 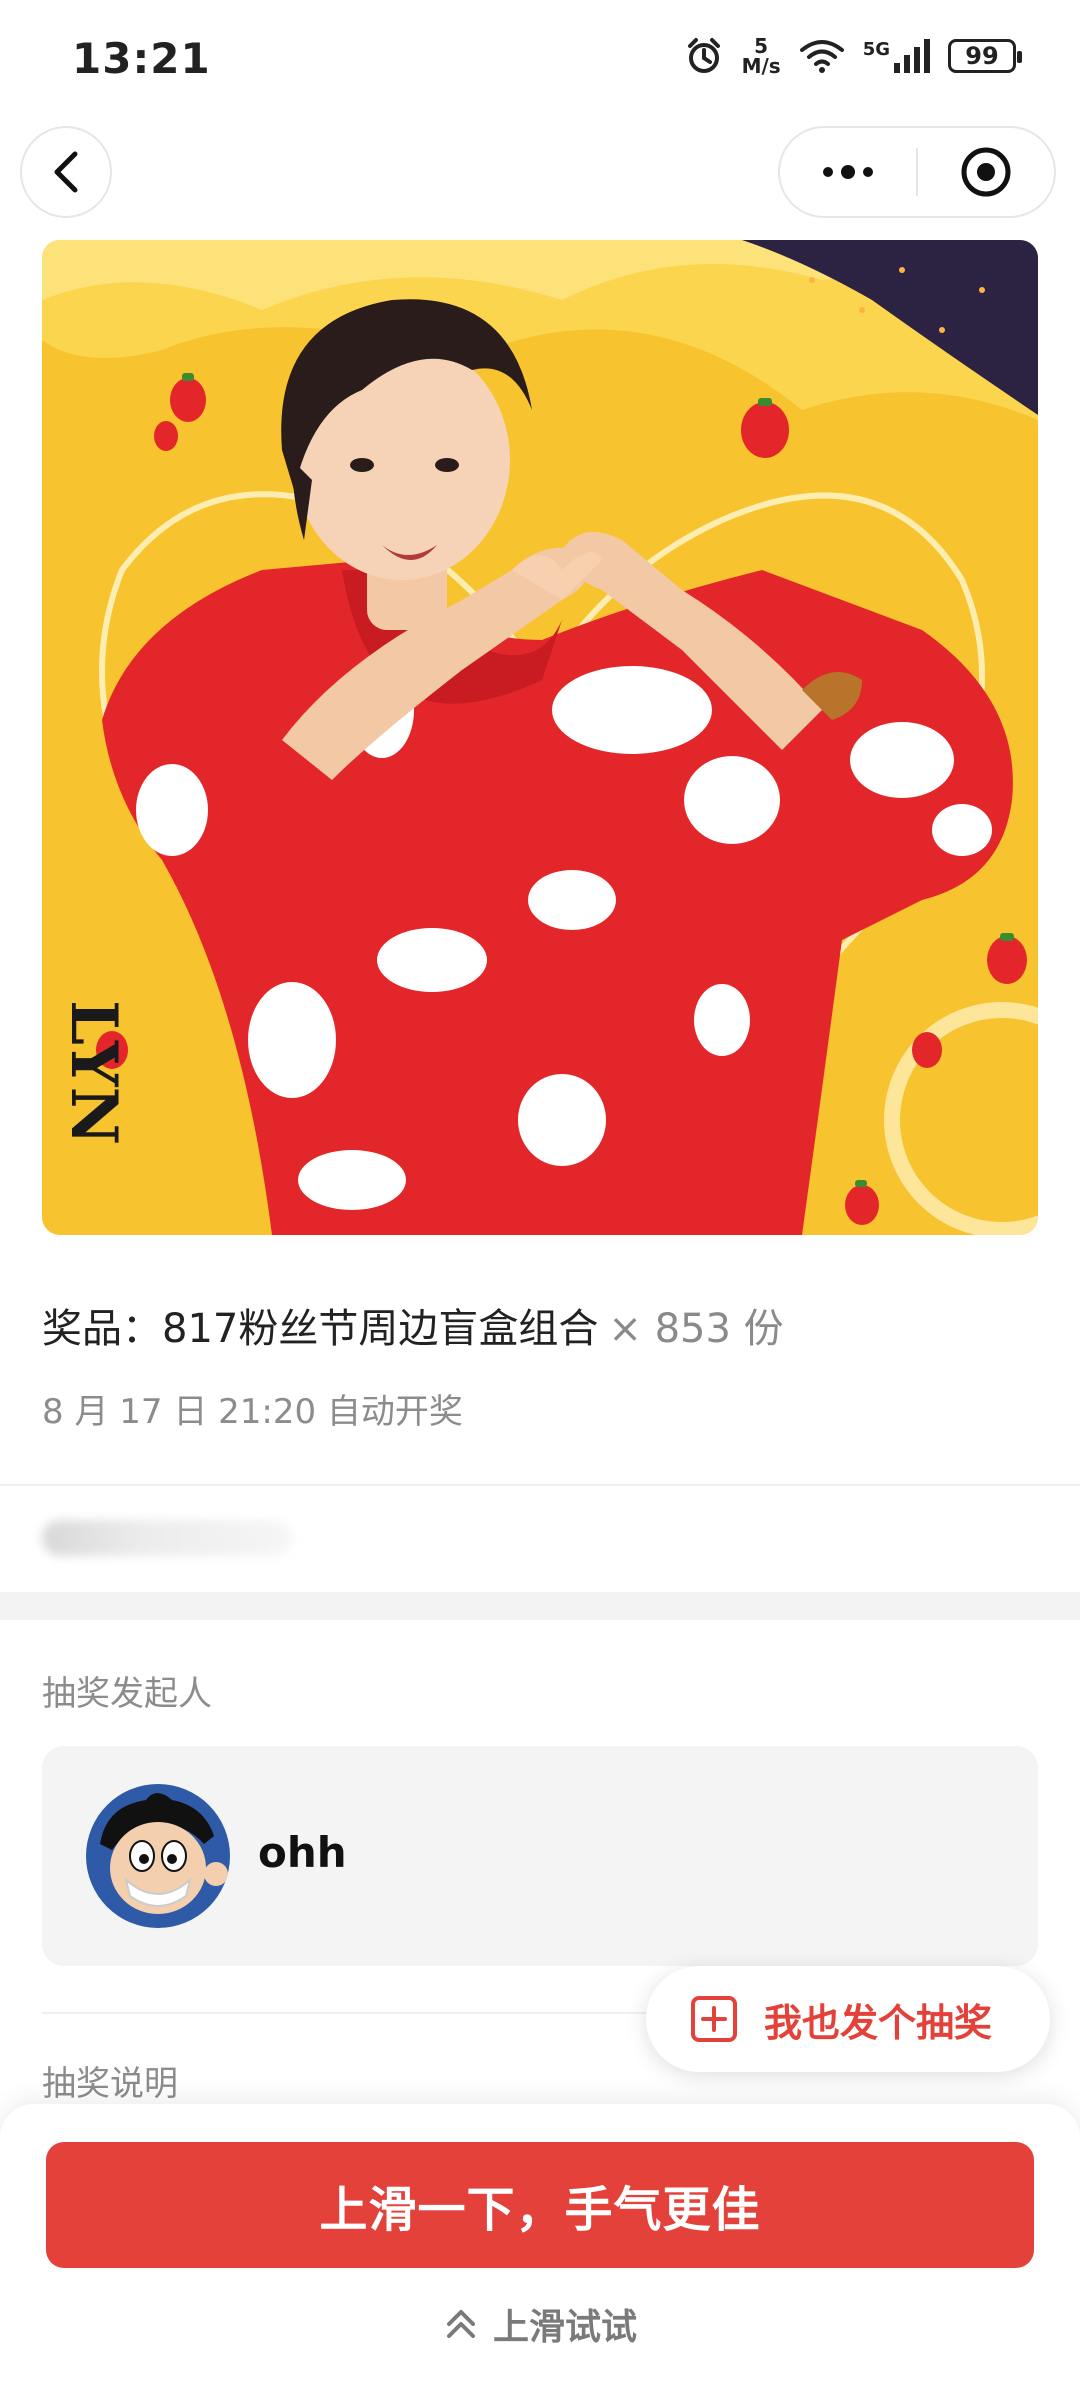 What do you see at coordinates (127, 1694) in the screenshot?
I see `organizer-section-label: 抽奖发起人` at bounding box center [127, 1694].